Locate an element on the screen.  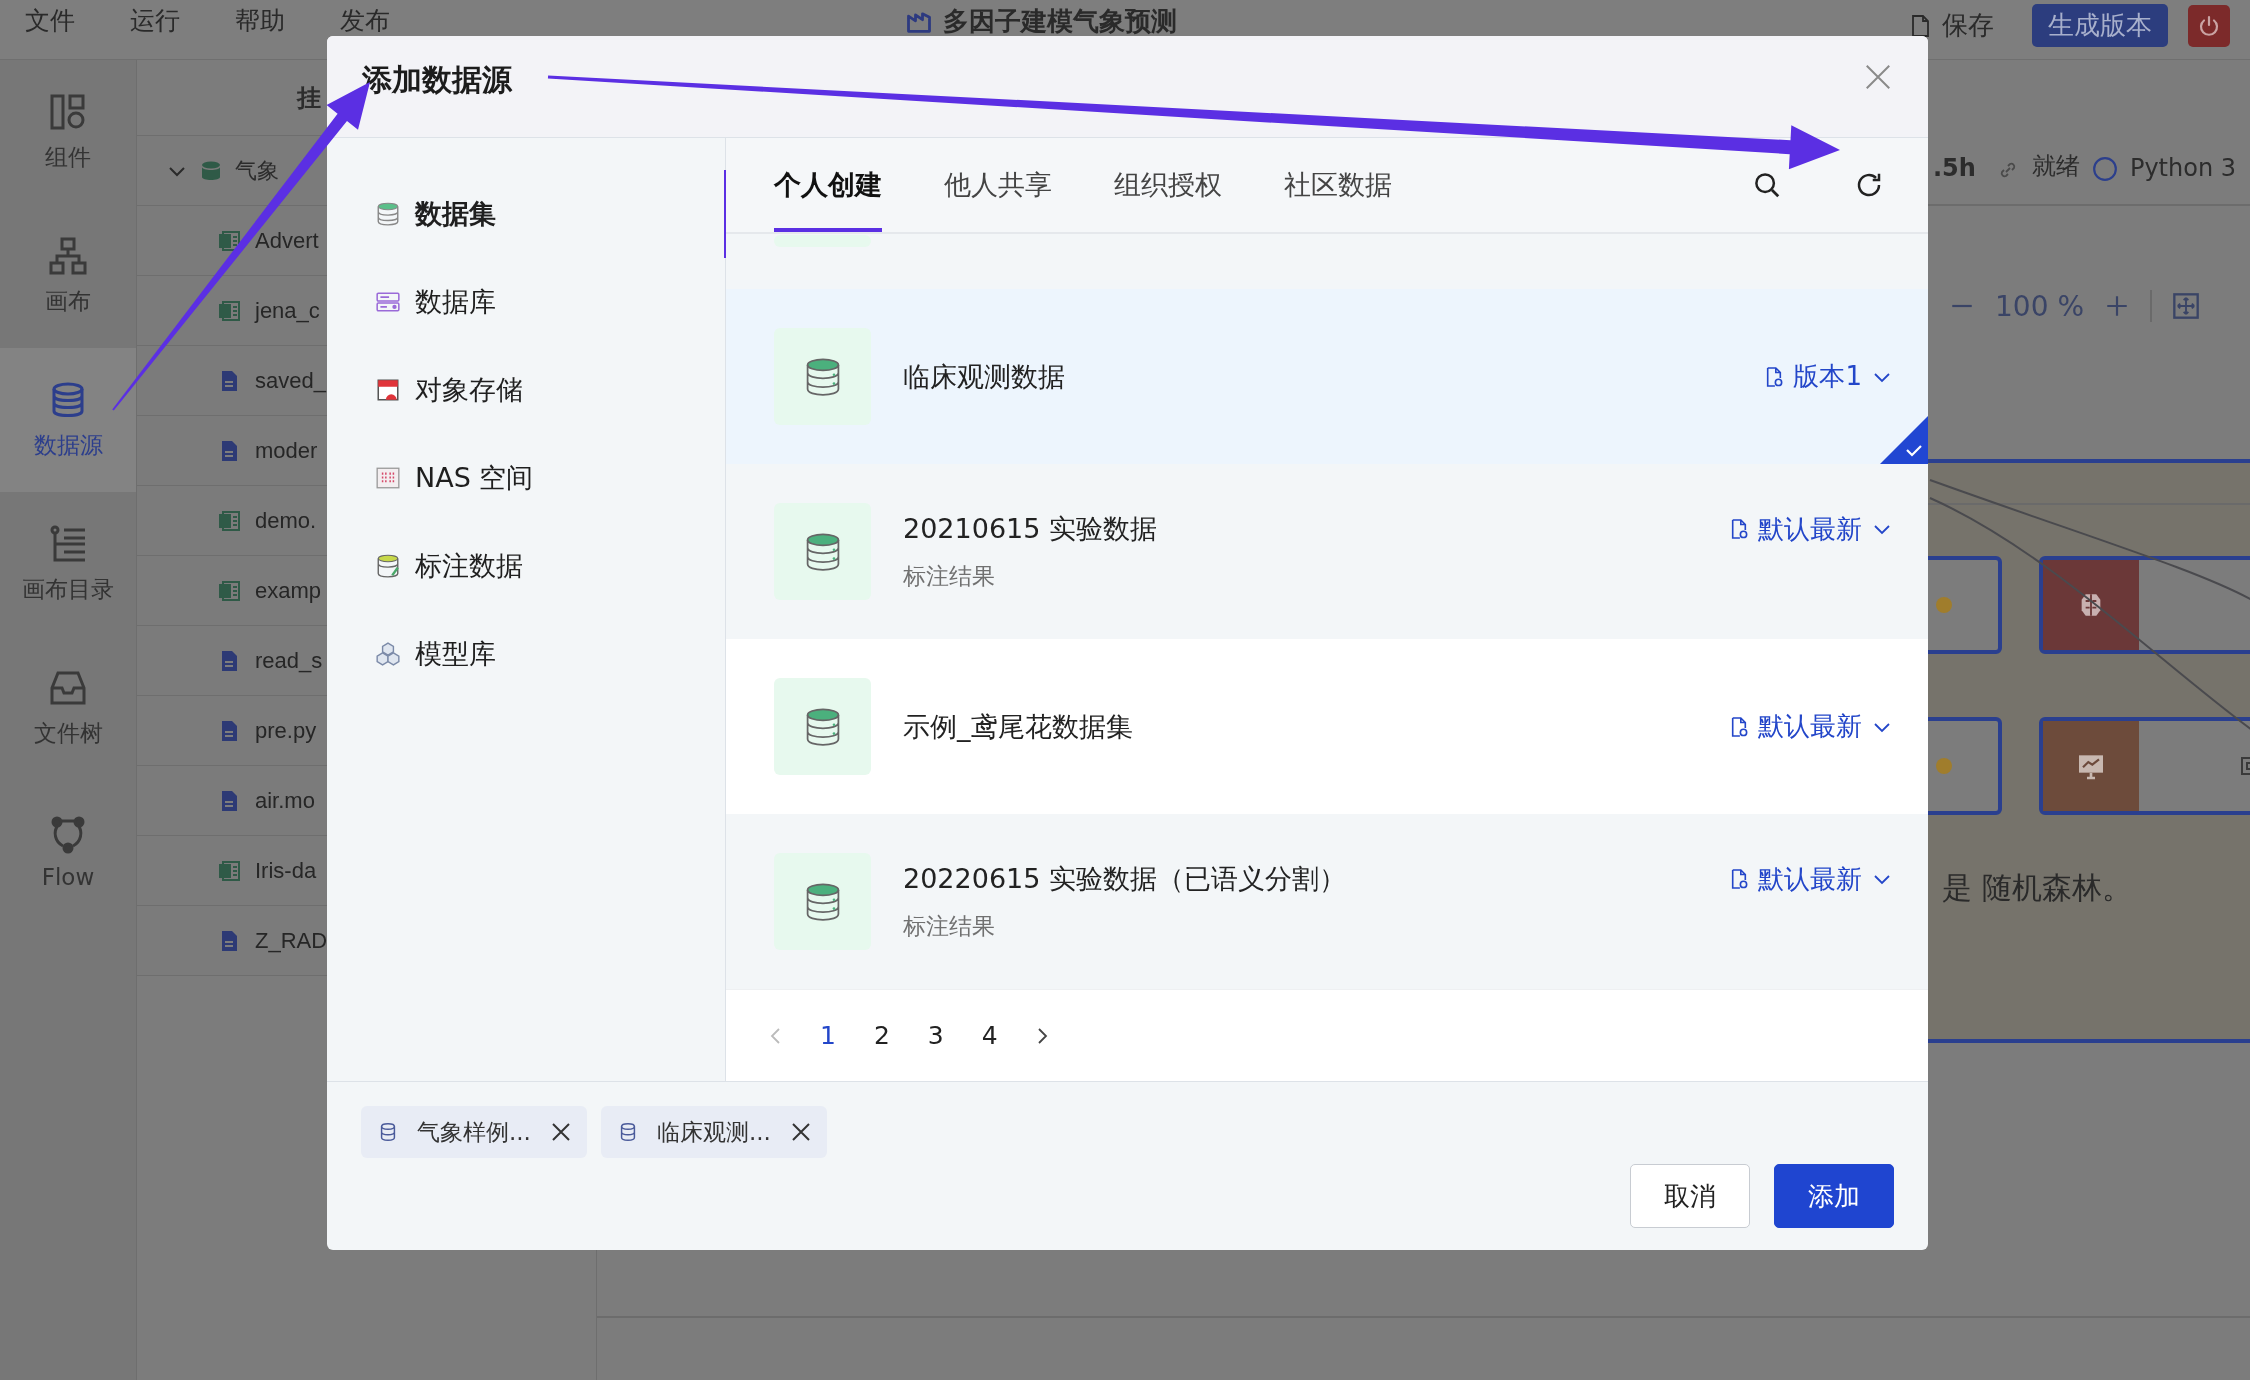
tab: 社区数据 is located at coordinates (1338, 185).